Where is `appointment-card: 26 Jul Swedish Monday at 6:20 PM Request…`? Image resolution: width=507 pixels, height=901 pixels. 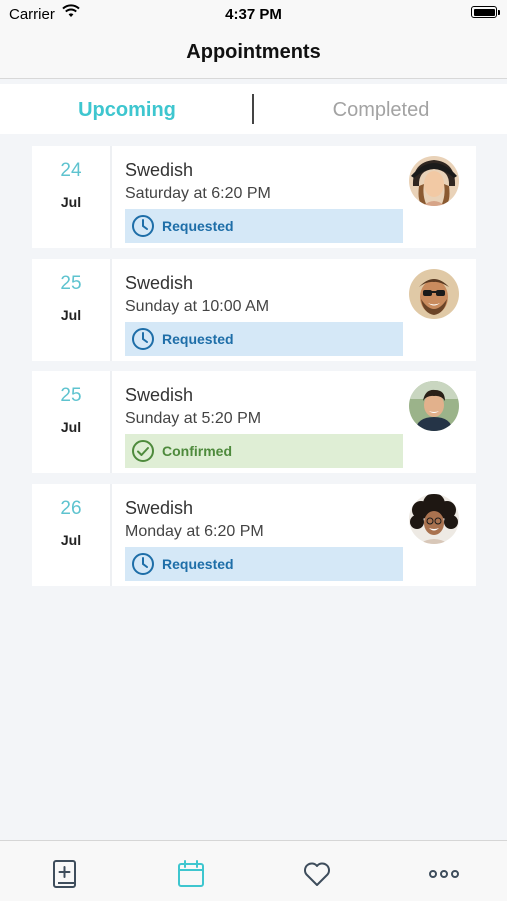 appointment-card: 26 Jul Swedish Monday at 6:20 PM Request… is located at coordinates (254, 534).